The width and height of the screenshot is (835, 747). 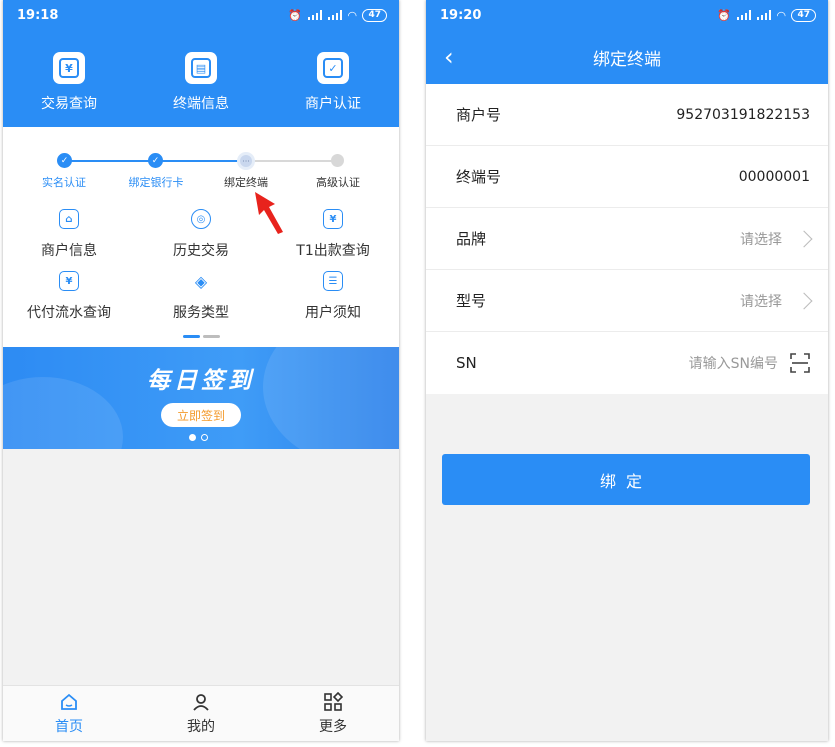 I want to click on terminal-no-value: 00000001, so click(x=774, y=176).